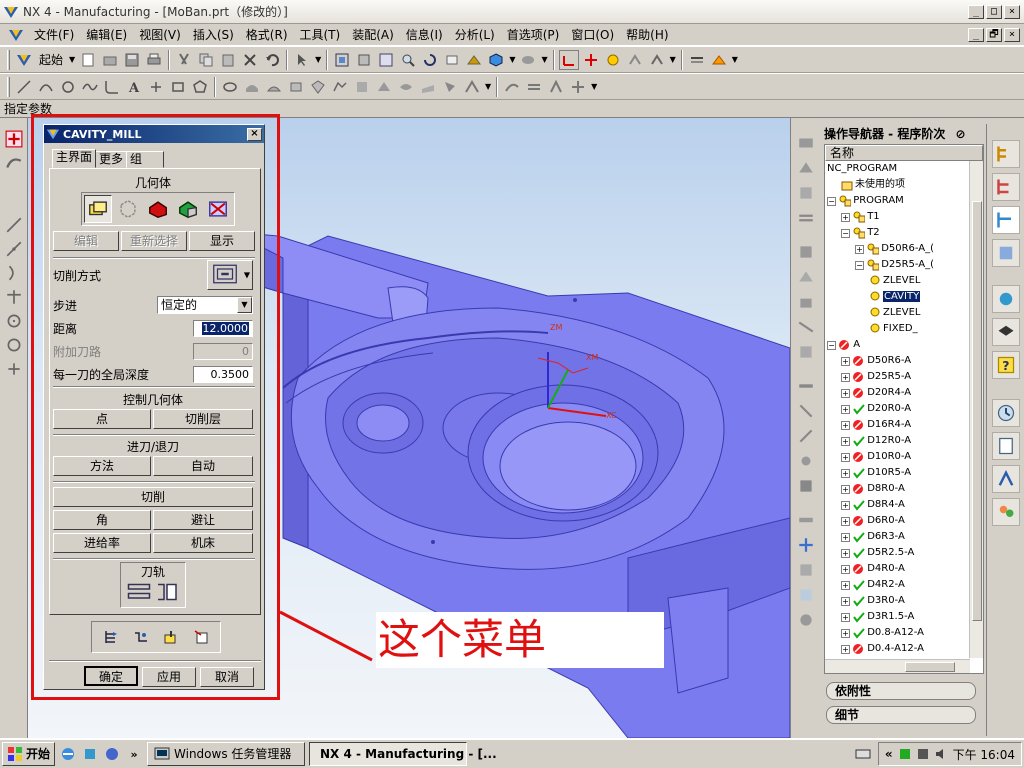 The width and height of the screenshot is (1024, 768). I want to click on navigator-tree-row: + D50R6-A_(, so click(904, 249).